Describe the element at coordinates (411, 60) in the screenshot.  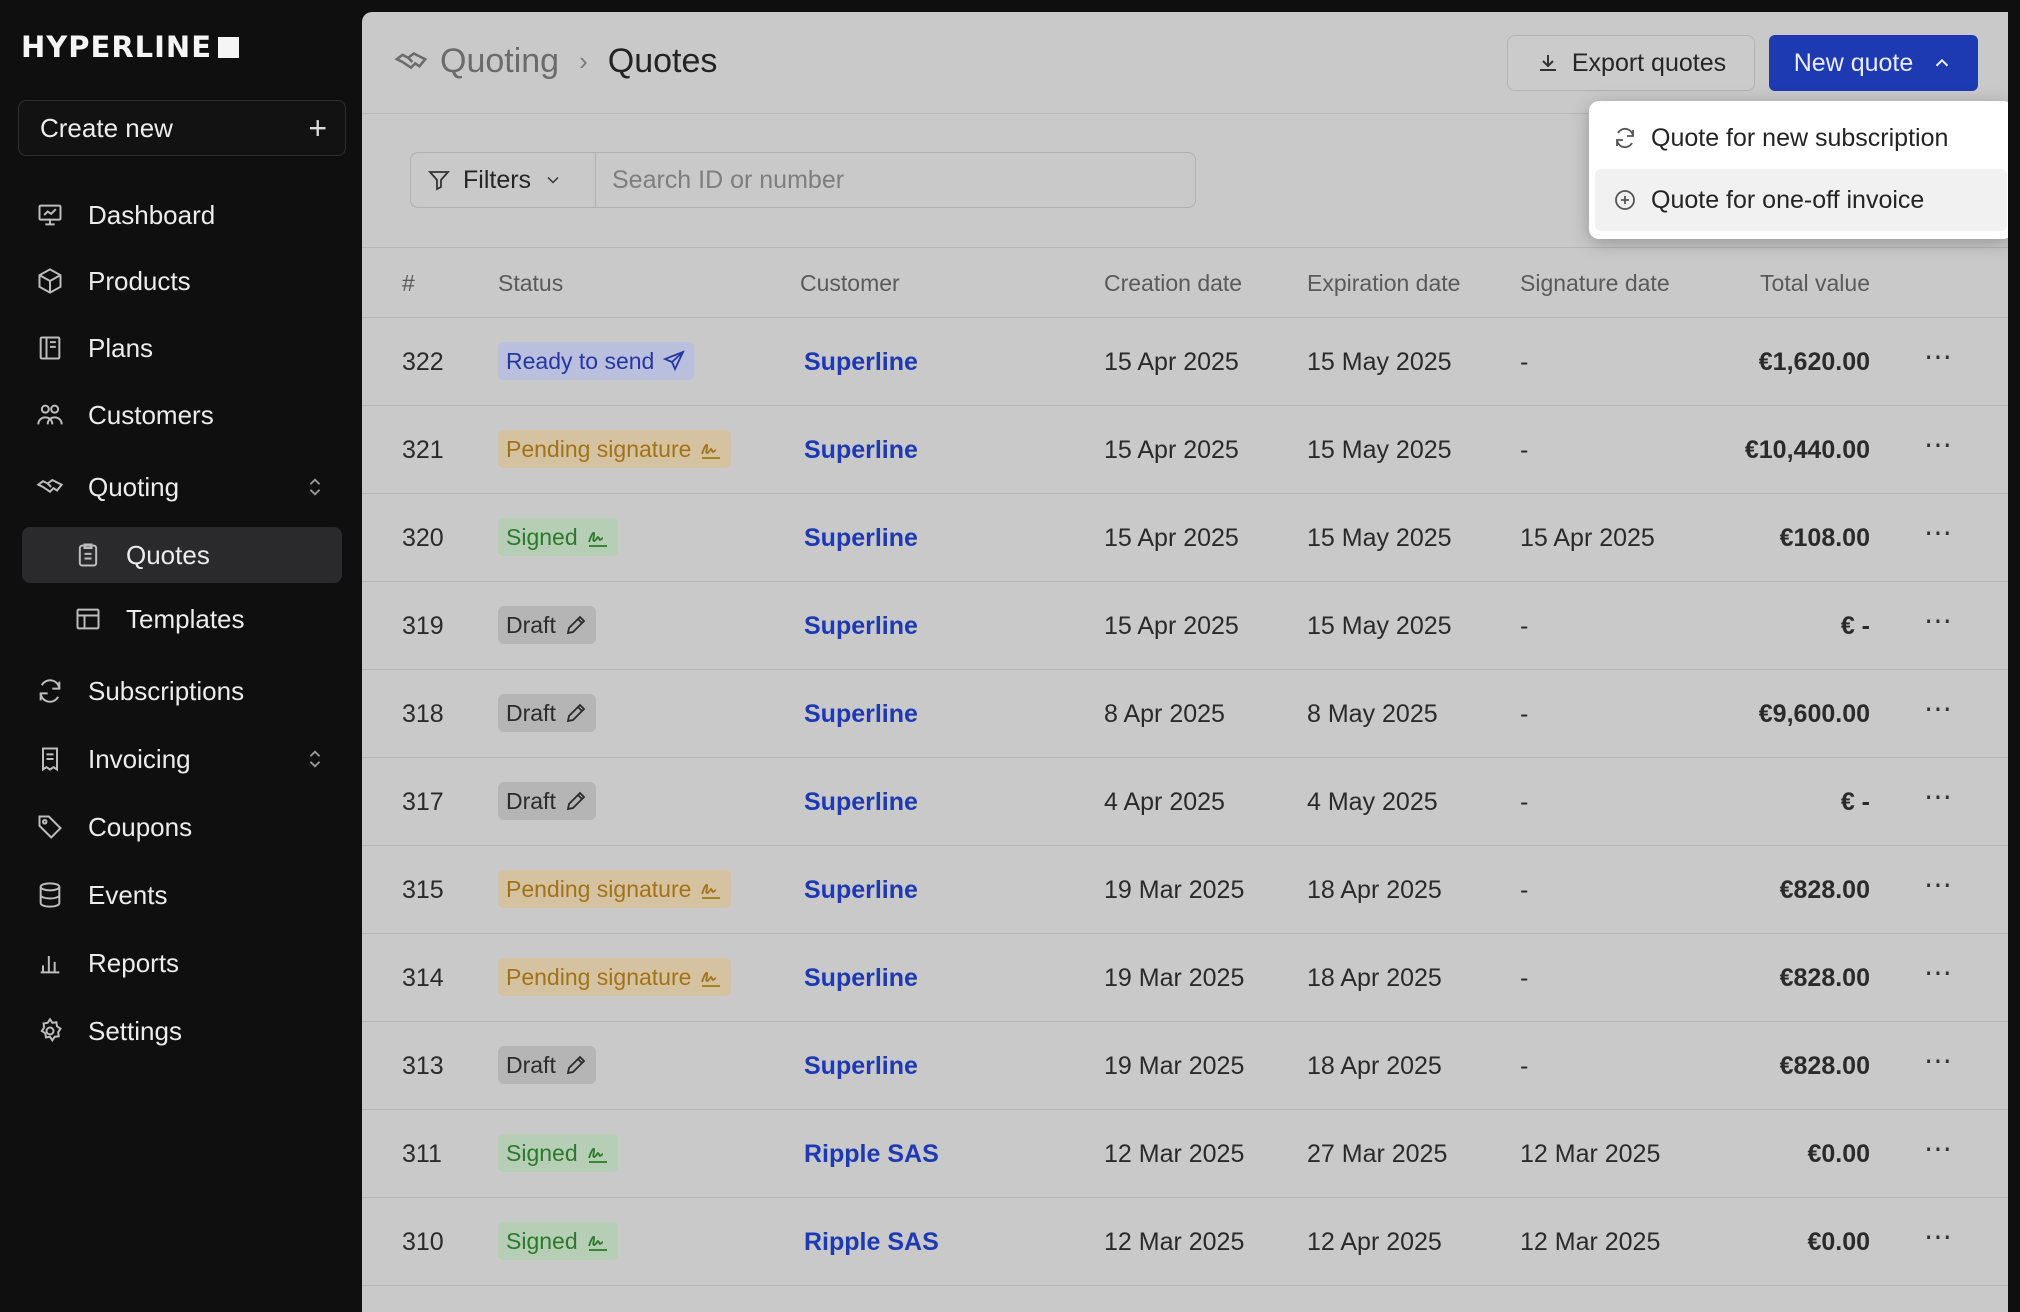
I see `handshake-icon` at that location.